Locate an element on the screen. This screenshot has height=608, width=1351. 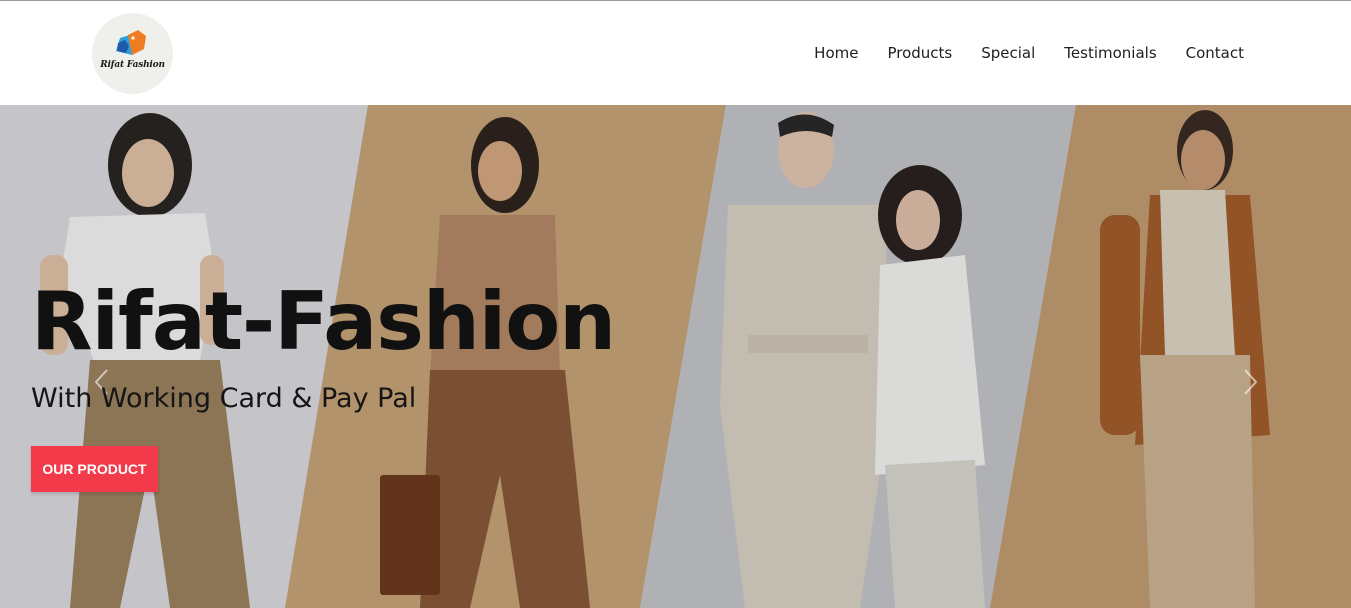
chevron-right-icon is located at coordinates (1250, 382).